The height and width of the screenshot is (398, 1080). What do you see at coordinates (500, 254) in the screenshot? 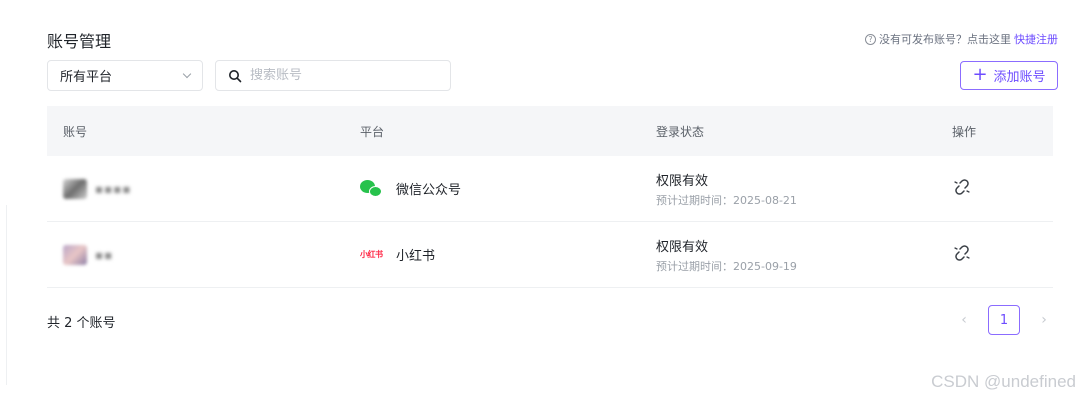
I see `platform-cell: 小红书 小红书` at bounding box center [500, 254].